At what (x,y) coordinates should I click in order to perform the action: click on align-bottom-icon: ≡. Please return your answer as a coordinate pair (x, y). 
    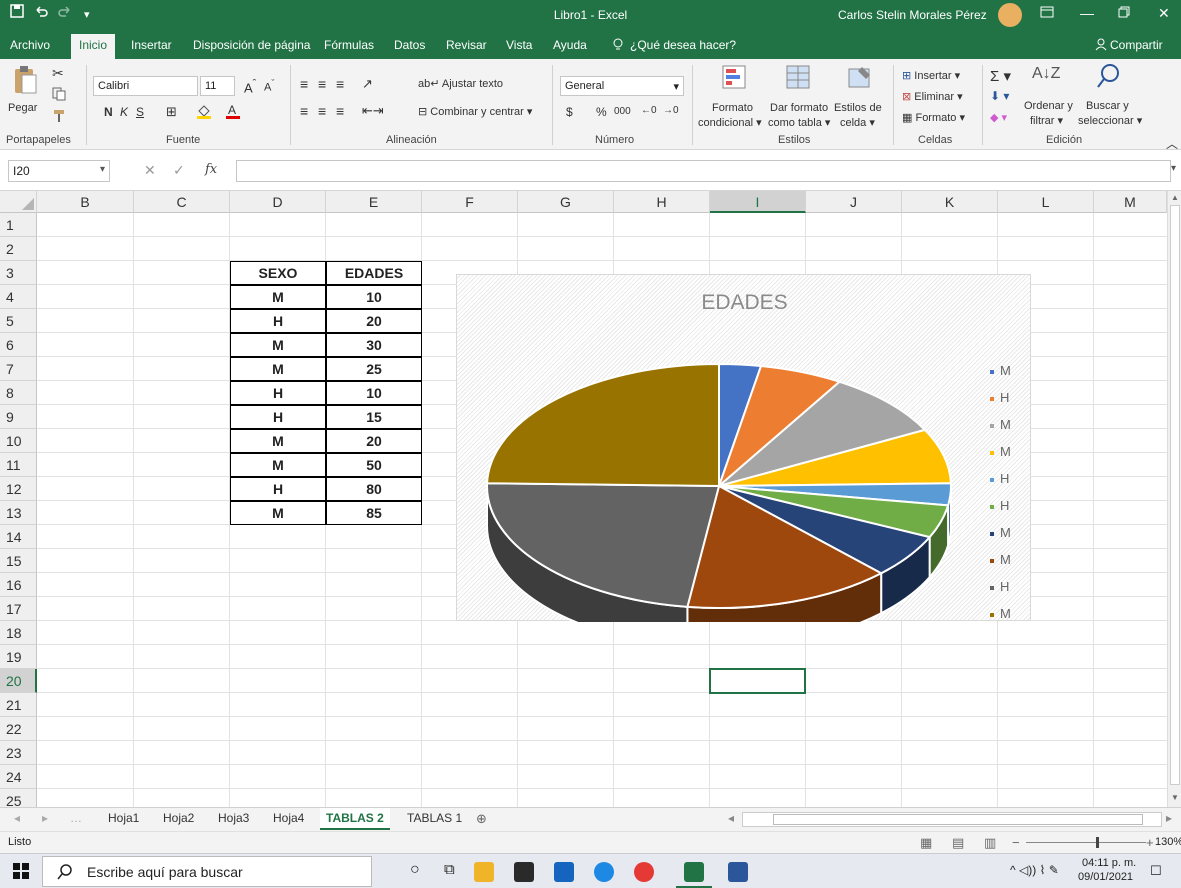
    Looking at the image, I should click on (340, 84).